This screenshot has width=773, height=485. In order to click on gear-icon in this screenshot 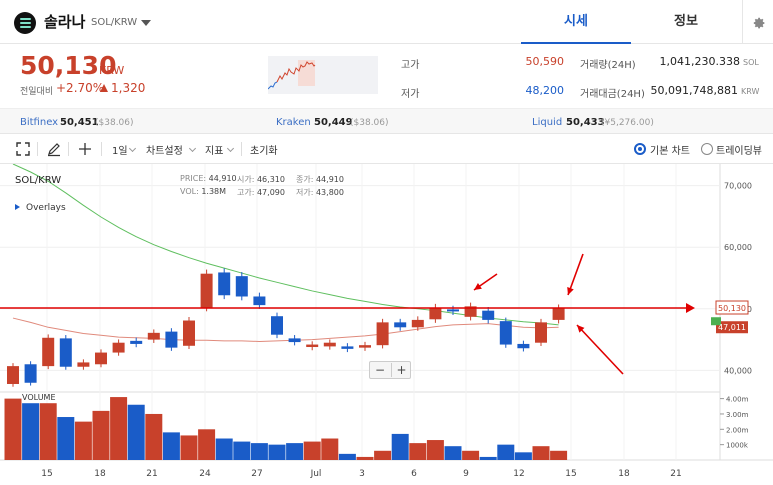, I will do `click(759, 23)`.